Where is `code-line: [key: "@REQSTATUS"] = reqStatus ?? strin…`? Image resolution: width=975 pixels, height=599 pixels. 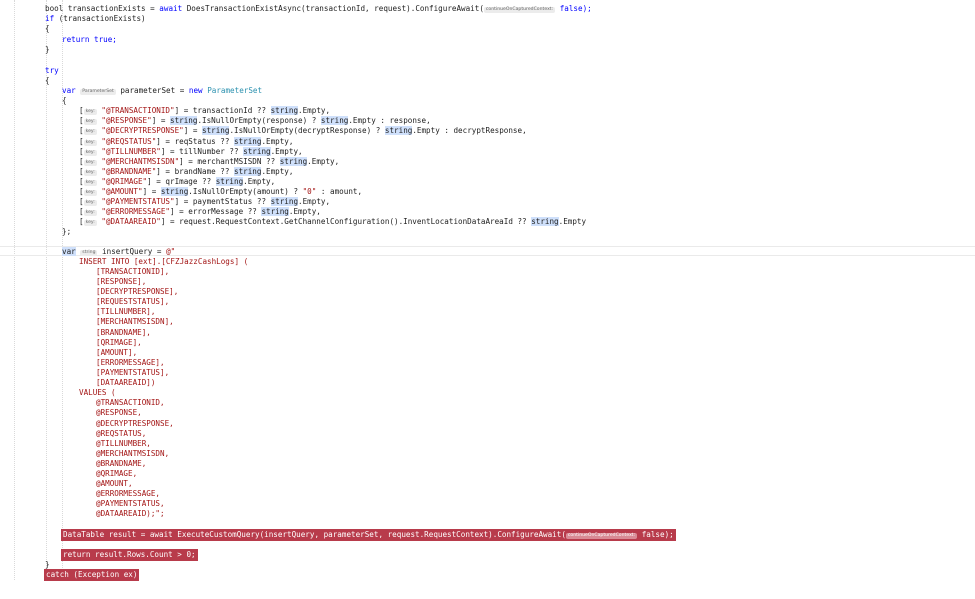
code-line: [key: "@REQSTATUS"] = reqStatus ?? strin… is located at coordinates (186, 141).